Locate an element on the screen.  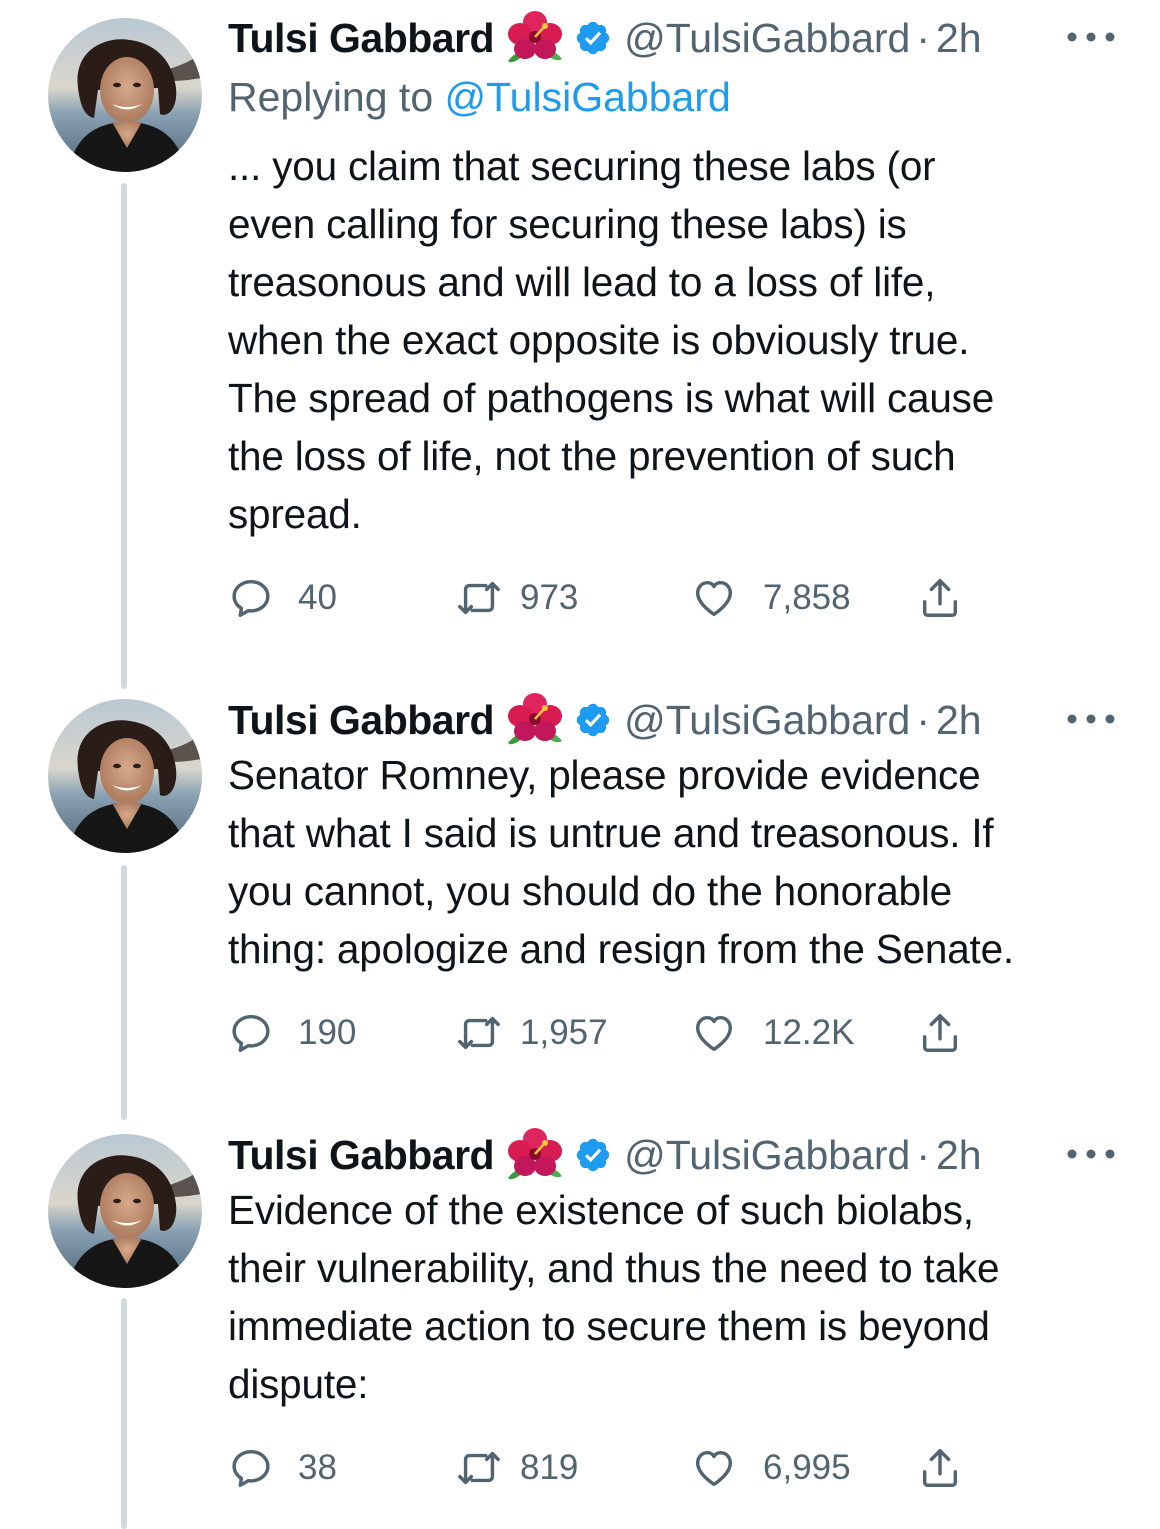
retweet-button: 819 is located at coordinates (517, 1468).